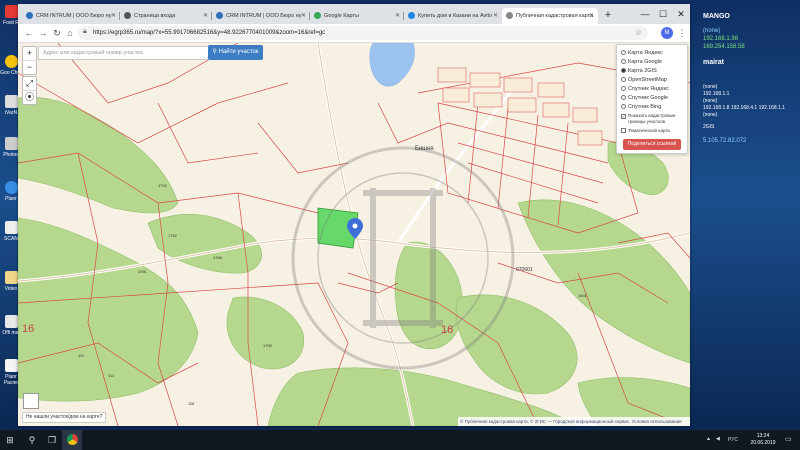  Describe the element at coordinates (733, 440) in the screenshot. I see `language-indicator: РУС` at that location.